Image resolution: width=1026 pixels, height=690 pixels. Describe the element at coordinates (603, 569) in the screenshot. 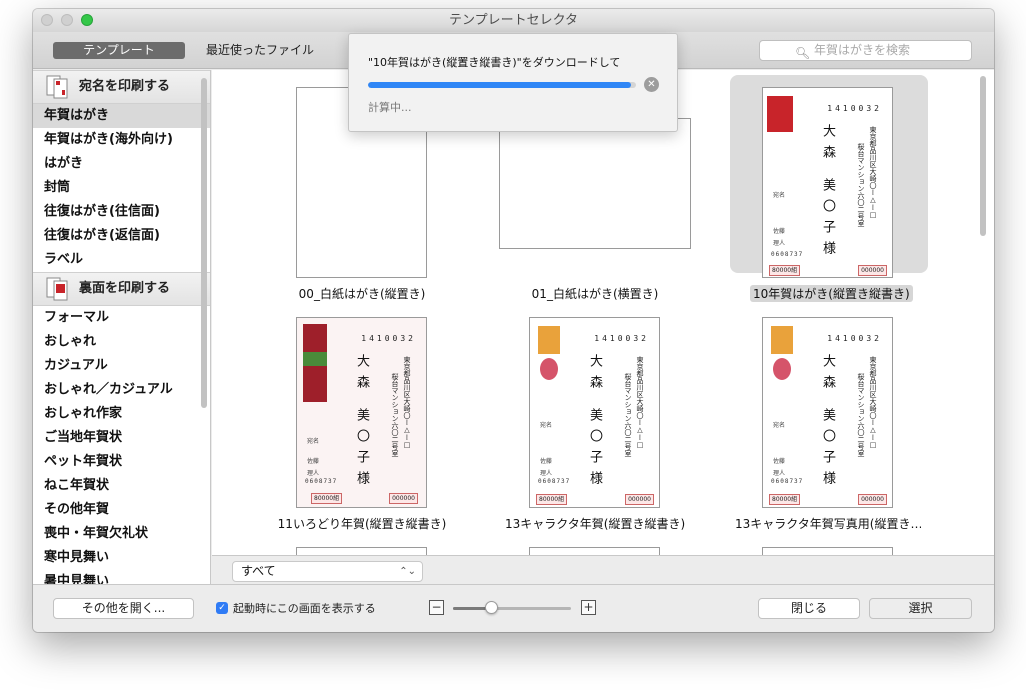

I see `filter-bar: すべて ⌃⌄` at that location.